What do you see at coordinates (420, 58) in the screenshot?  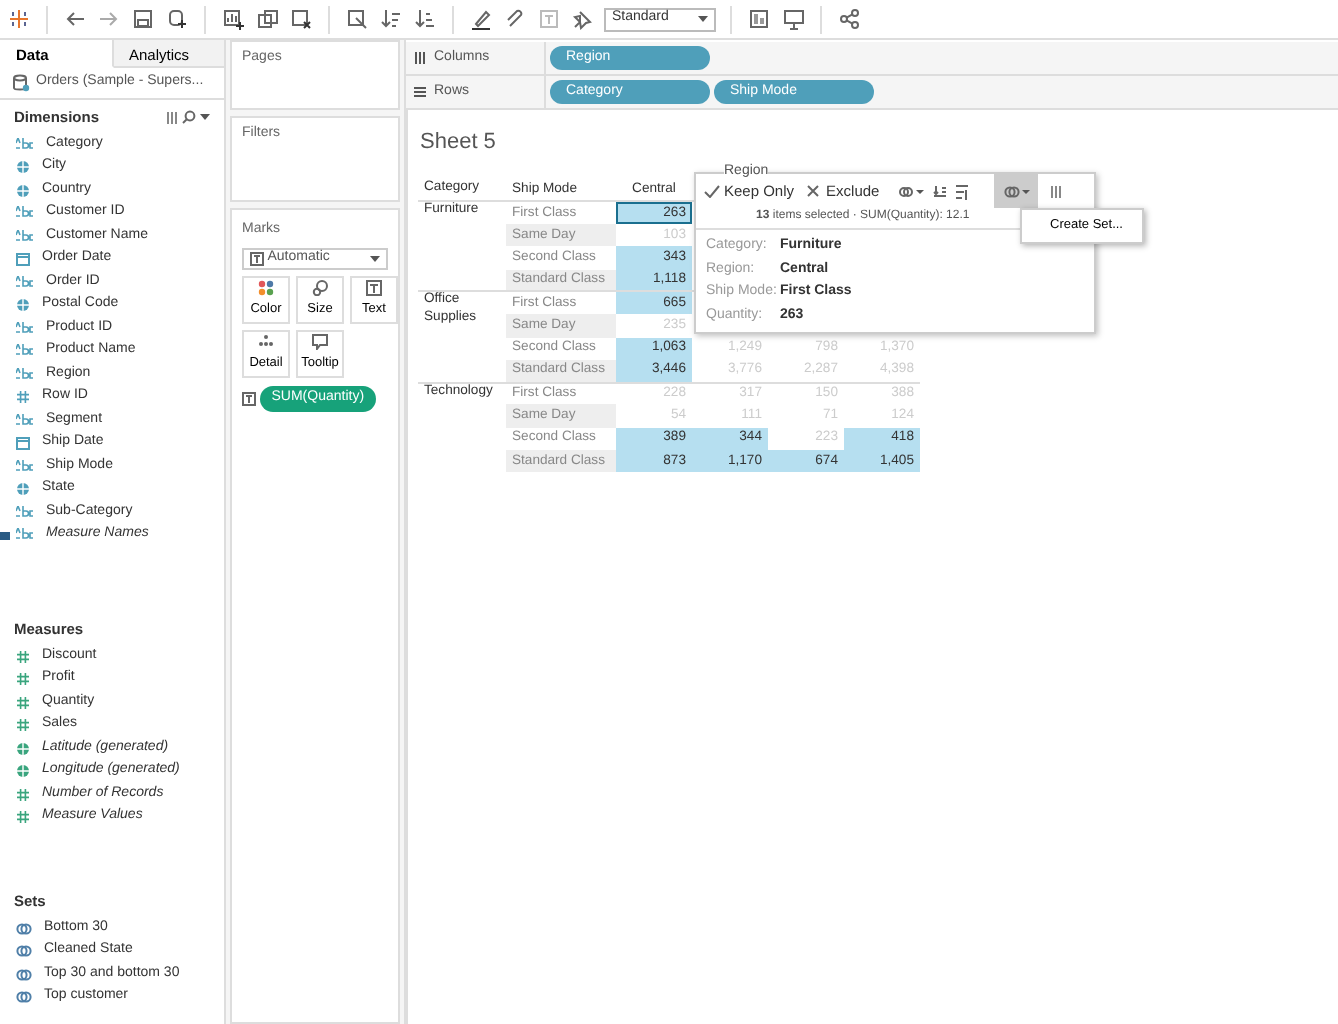 I see `columns-icon` at bounding box center [420, 58].